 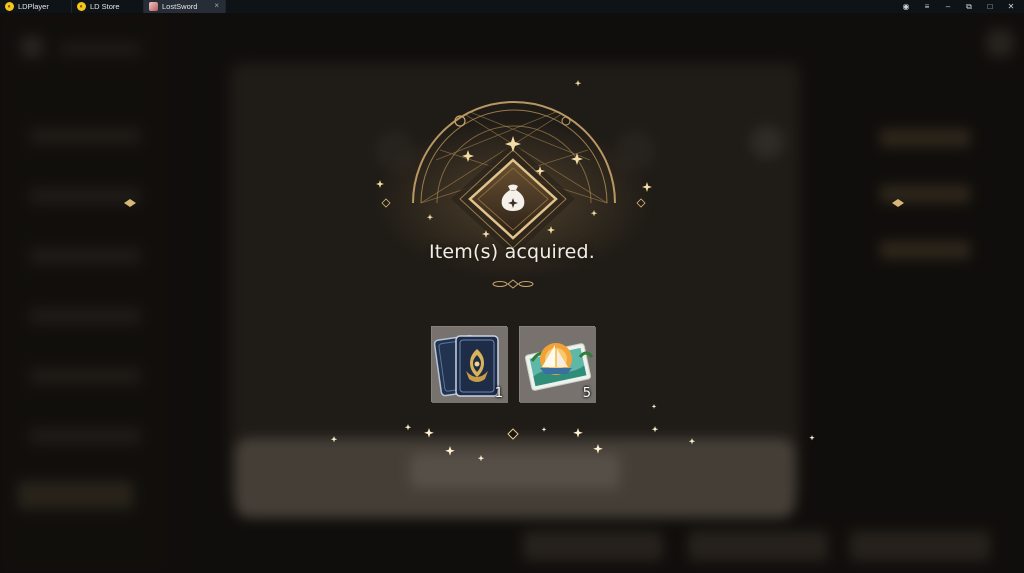 What do you see at coordinates (512, 252) in the screenshot?
I see `popup-title: Item(s) acquired.` at bounding box center [512, 252].